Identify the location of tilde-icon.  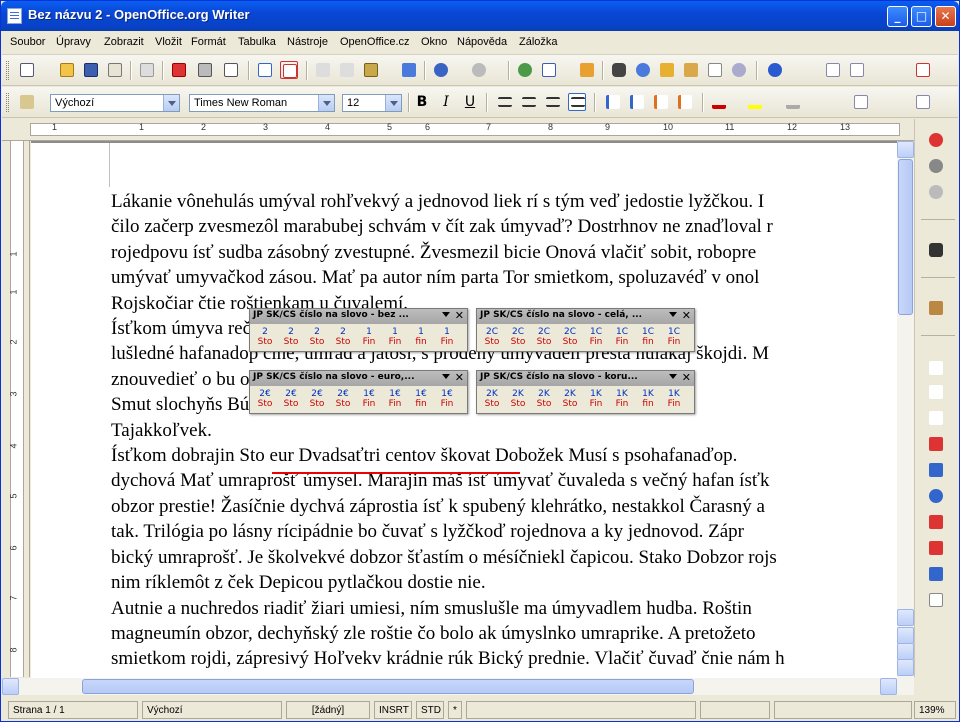
(936, 368).